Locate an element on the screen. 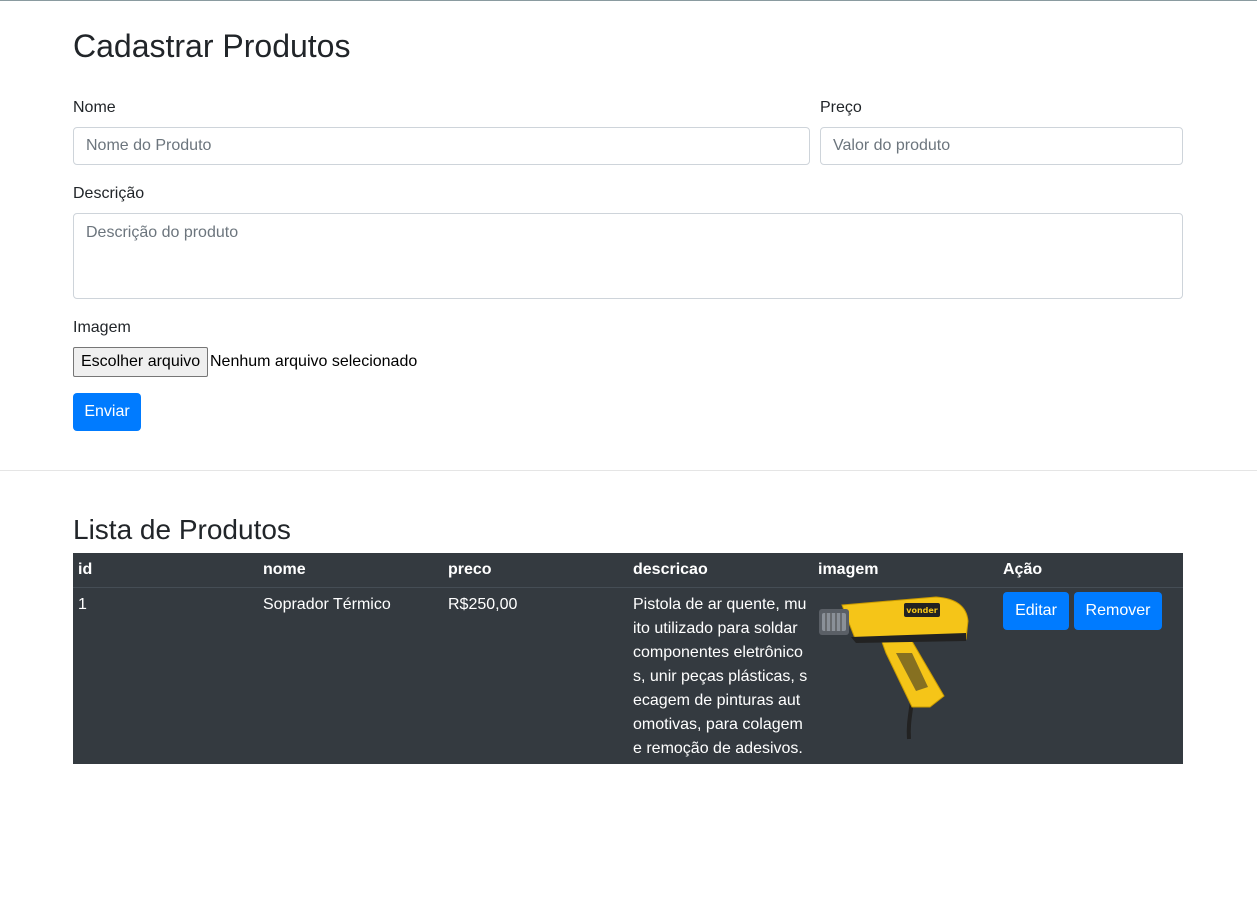 This screenshot has width=1257, height=897. price-input: Valor do produto is located at coordinates (1001, 146).